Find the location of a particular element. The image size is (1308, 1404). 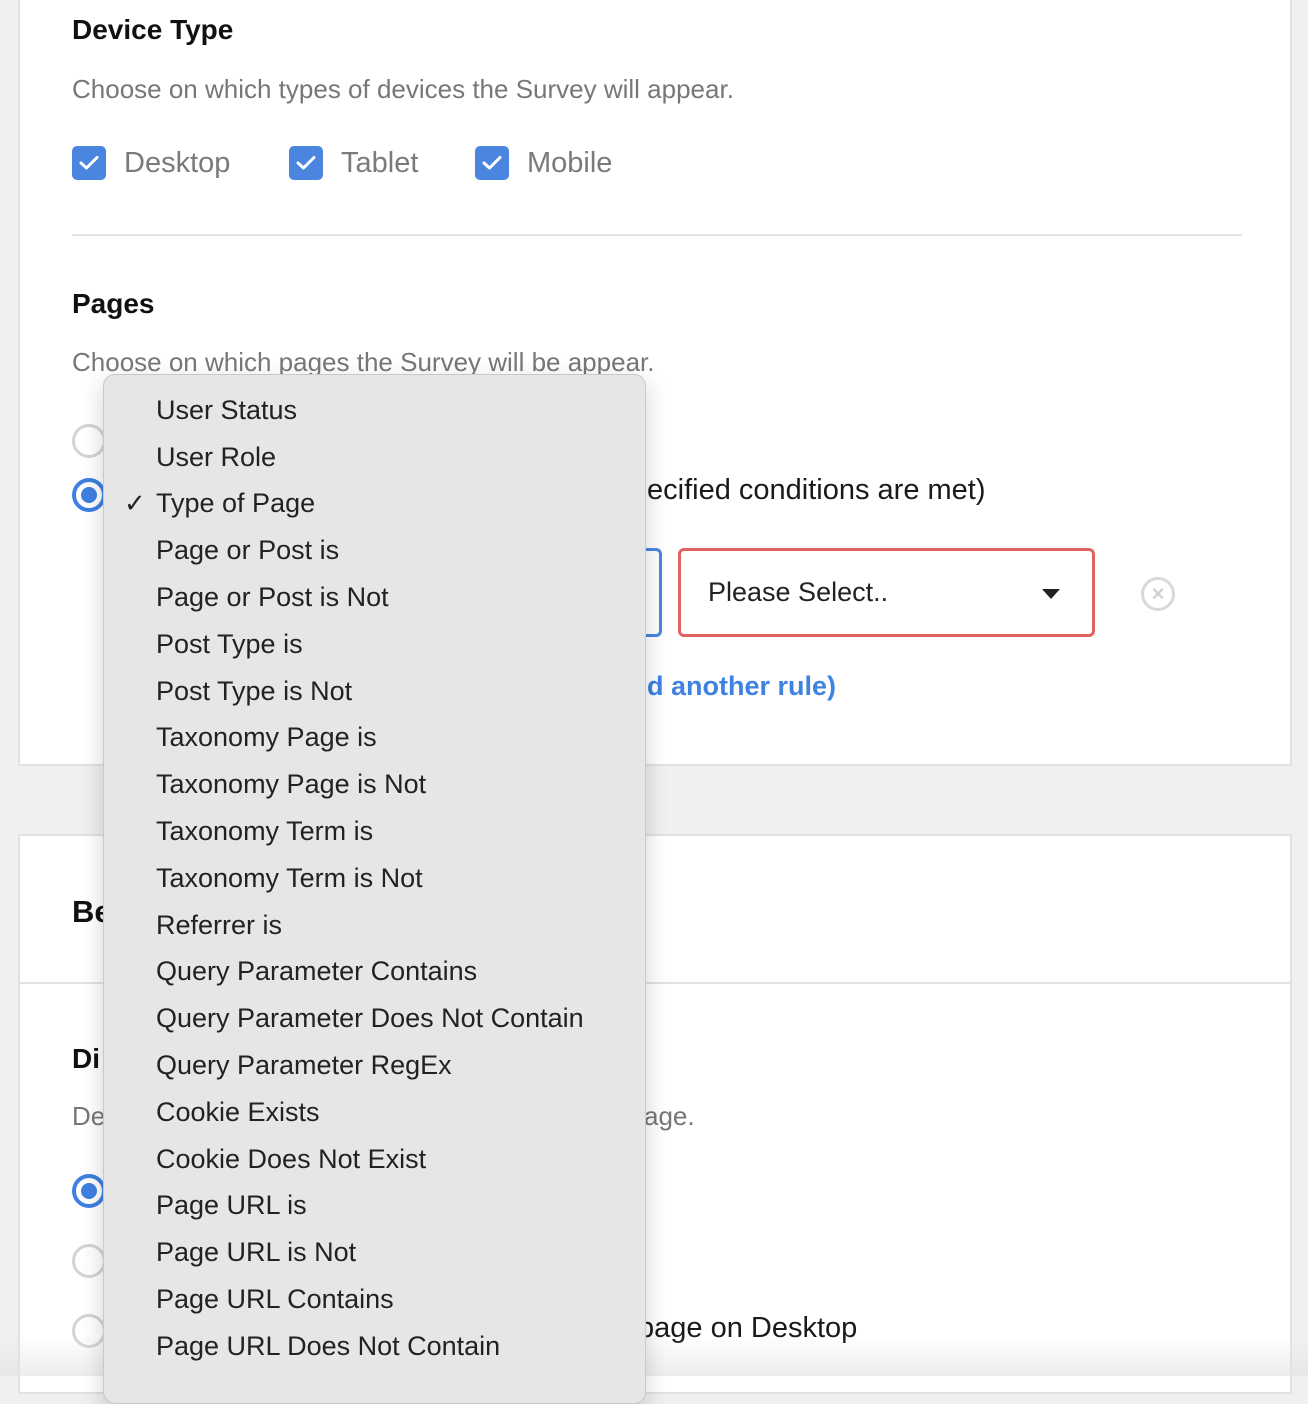

dropdown-item-label: Page or Post is Not is located at coordinates (272, 597).